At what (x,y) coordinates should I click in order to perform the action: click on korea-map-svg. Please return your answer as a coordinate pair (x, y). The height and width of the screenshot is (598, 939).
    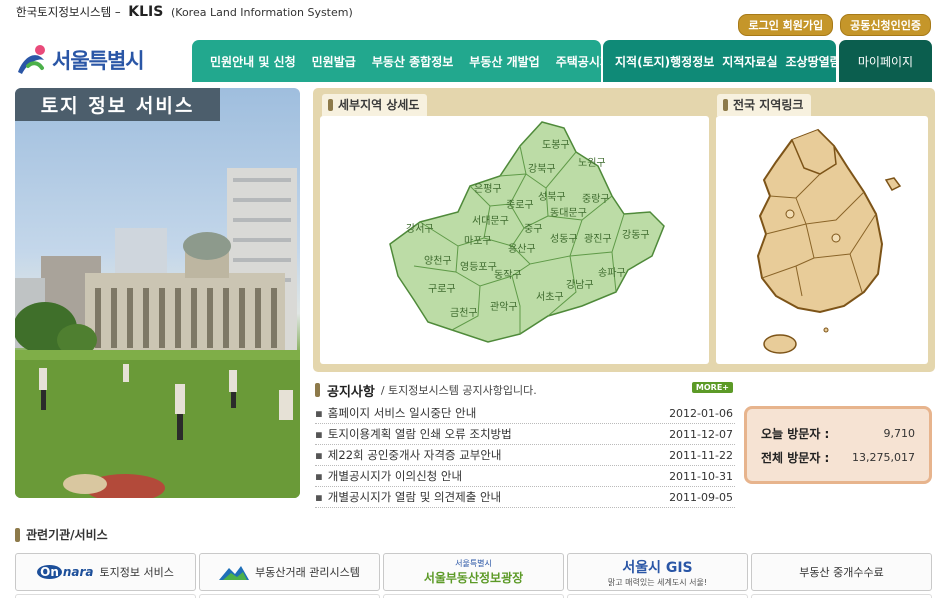
    Looking at the image, I should click on (822, 240).